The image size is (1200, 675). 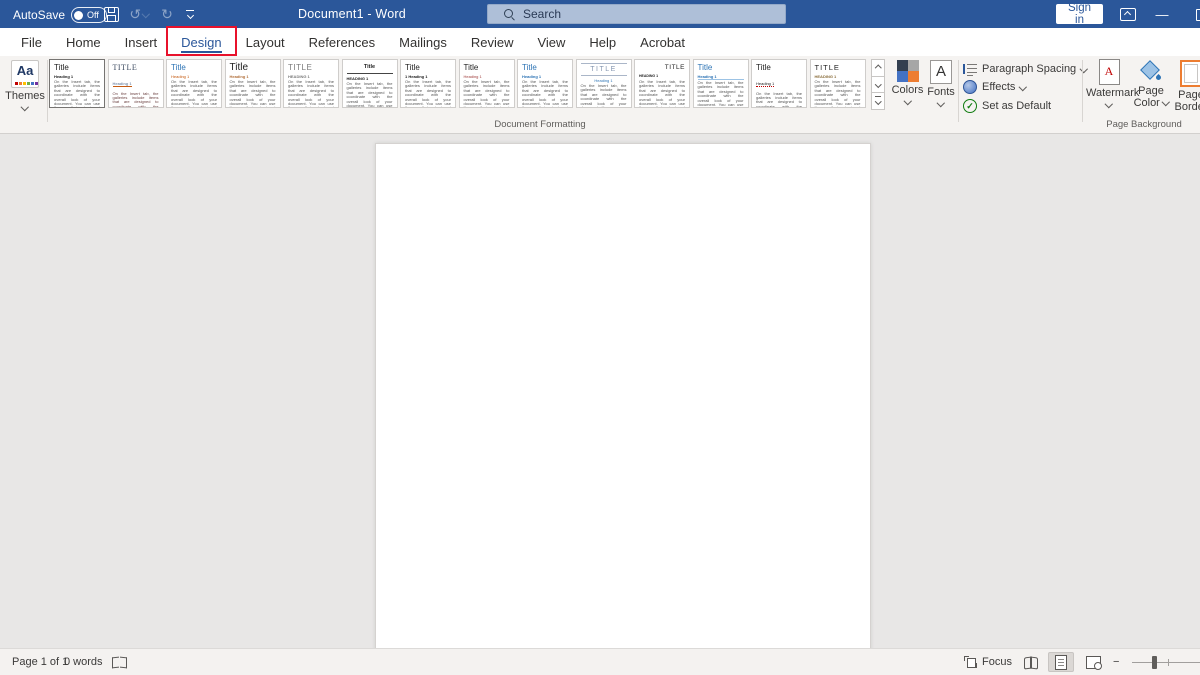 I want to click on gallery-more-button, so click(x=878, y=101).